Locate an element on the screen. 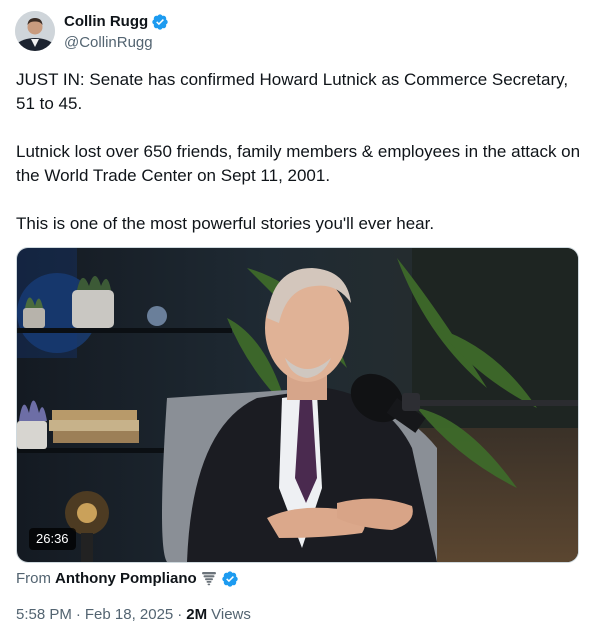  attribution-row: From Anthony Pompliano is located at coordinates (127, 579).